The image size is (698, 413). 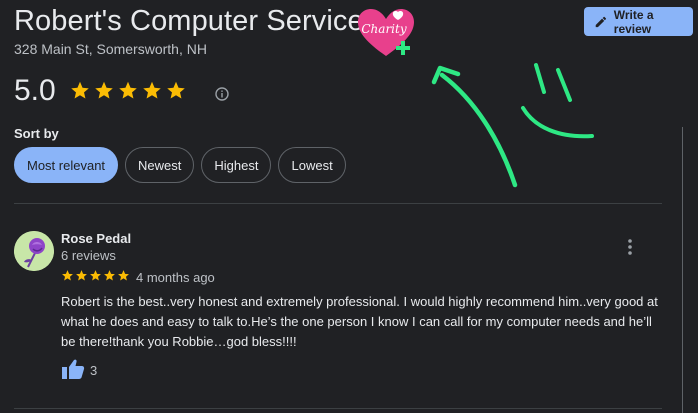 I want to click on rating-stars, so click(x=128, y=90).